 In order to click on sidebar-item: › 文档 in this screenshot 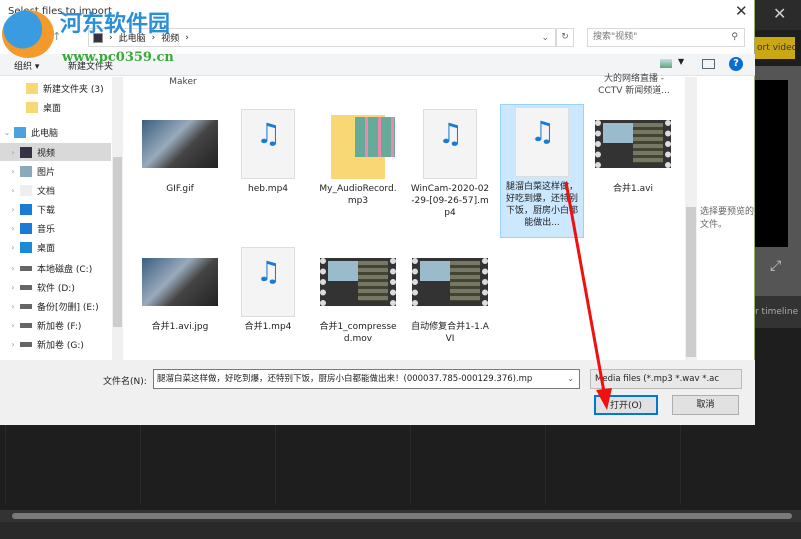, I will do `click(55, 190)`.